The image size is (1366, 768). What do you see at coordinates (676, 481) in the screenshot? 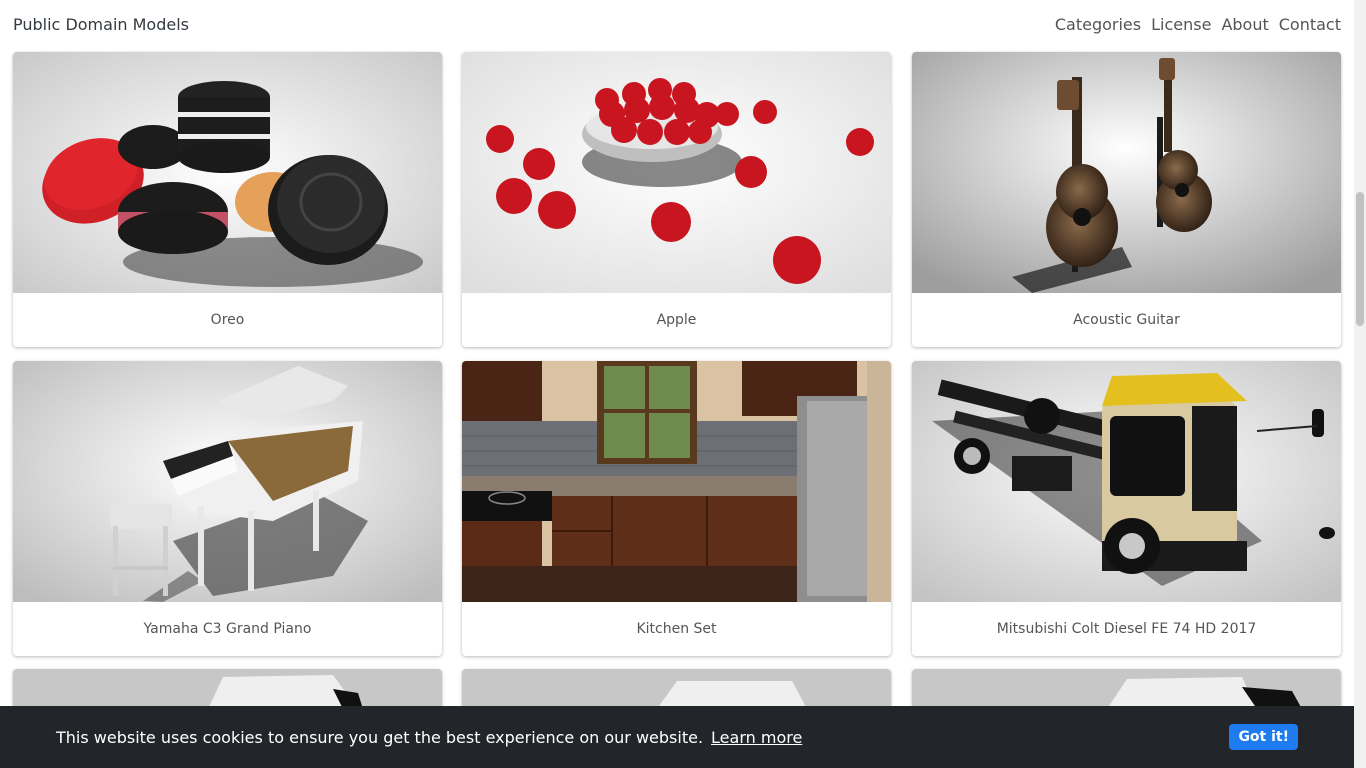
I see `kitchen-set-thumbnail` at bounding box center [676, 481].